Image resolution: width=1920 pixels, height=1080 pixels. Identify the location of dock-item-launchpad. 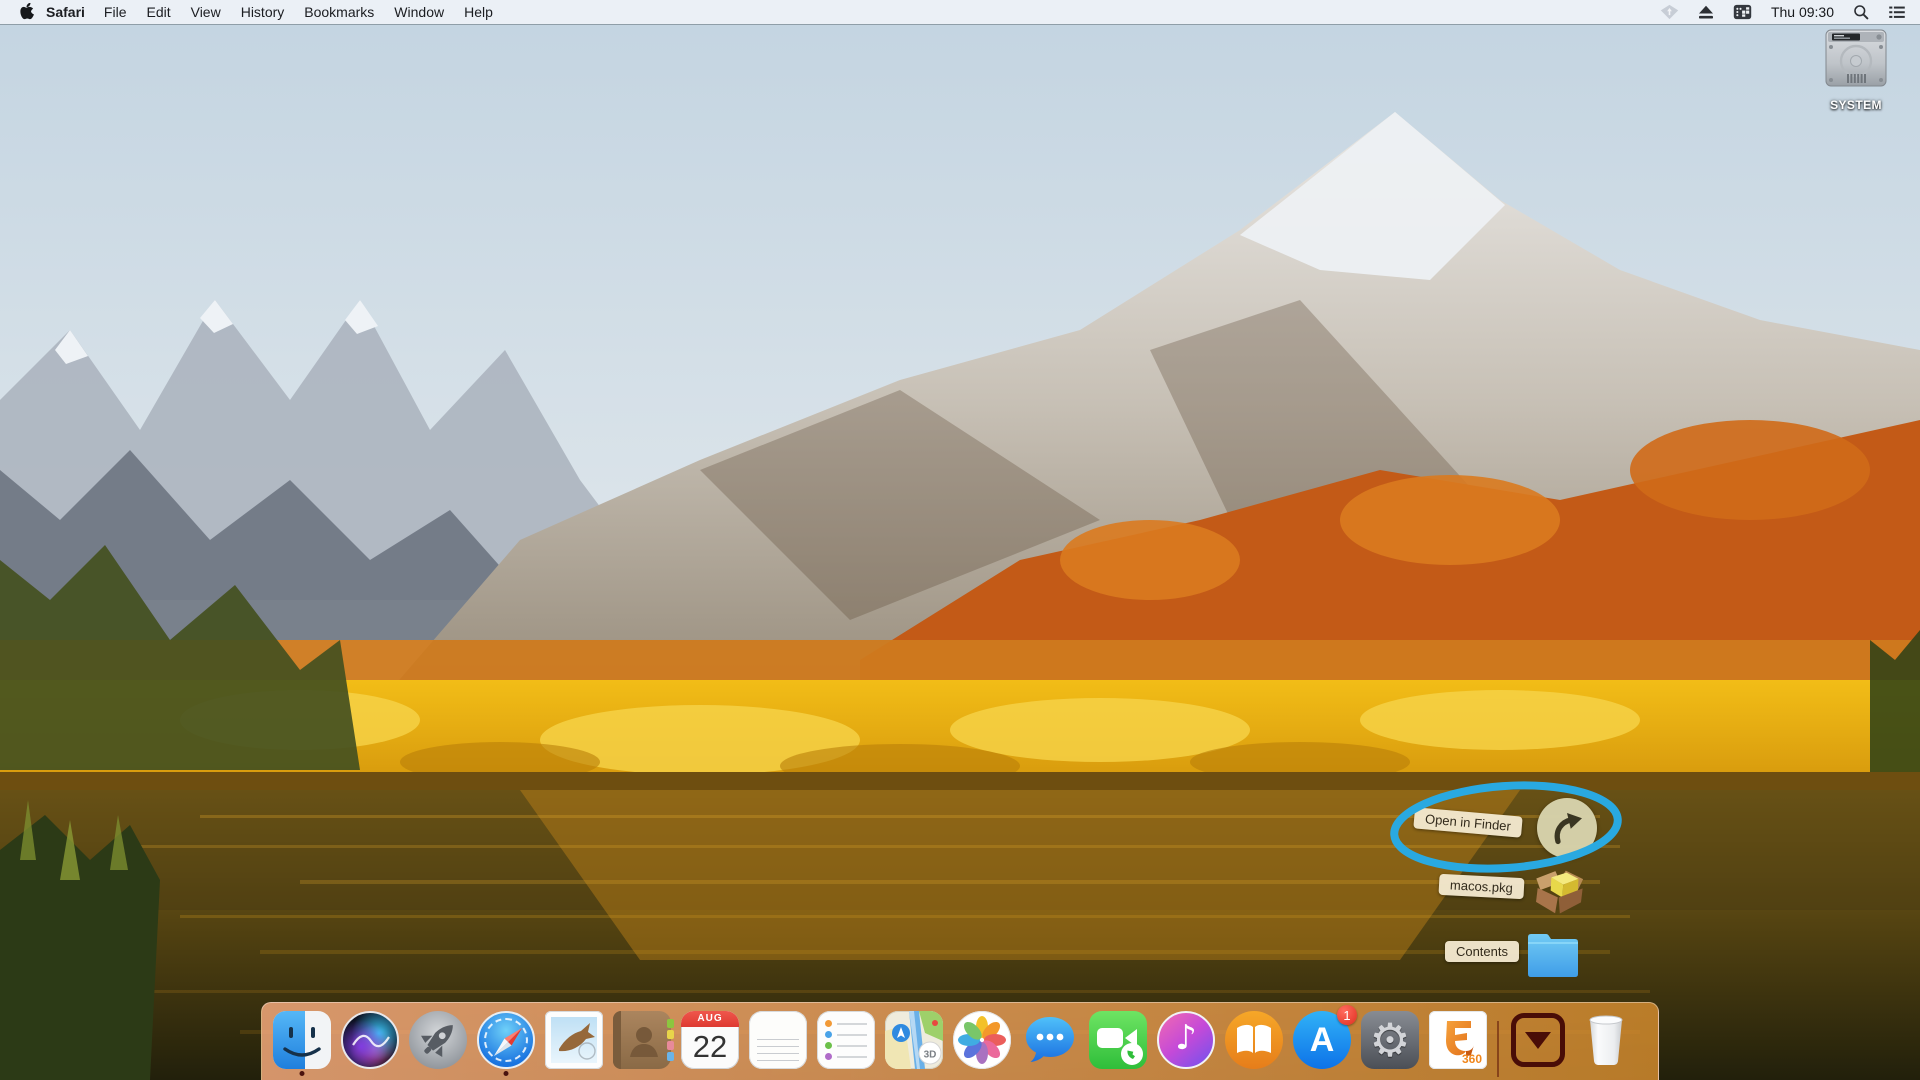
(438, 1044).